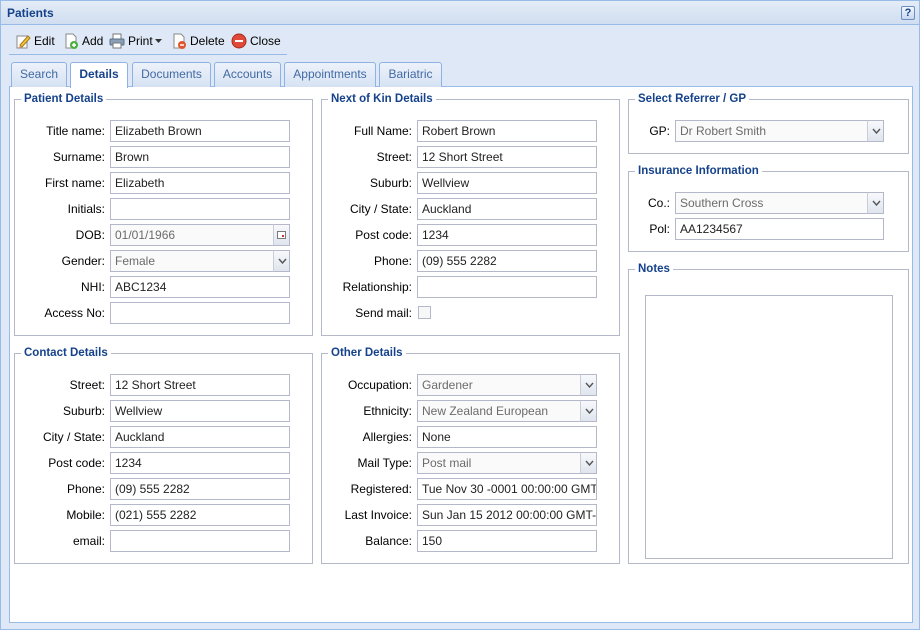 Image resolution: width=920 pixels, height=630 pixels. I want to click on contact-email-input, so click(200, 541).